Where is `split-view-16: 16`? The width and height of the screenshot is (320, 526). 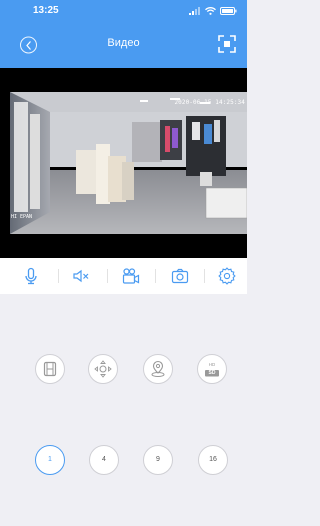
split-view-16: 16 is located at coordinates (213, 460).